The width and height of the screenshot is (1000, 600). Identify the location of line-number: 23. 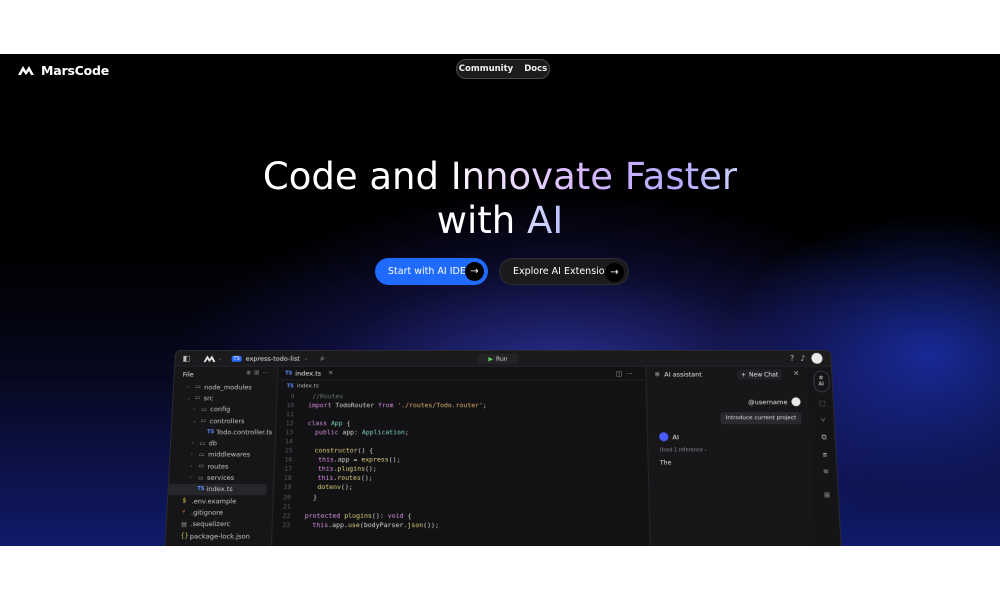
(286, 525).